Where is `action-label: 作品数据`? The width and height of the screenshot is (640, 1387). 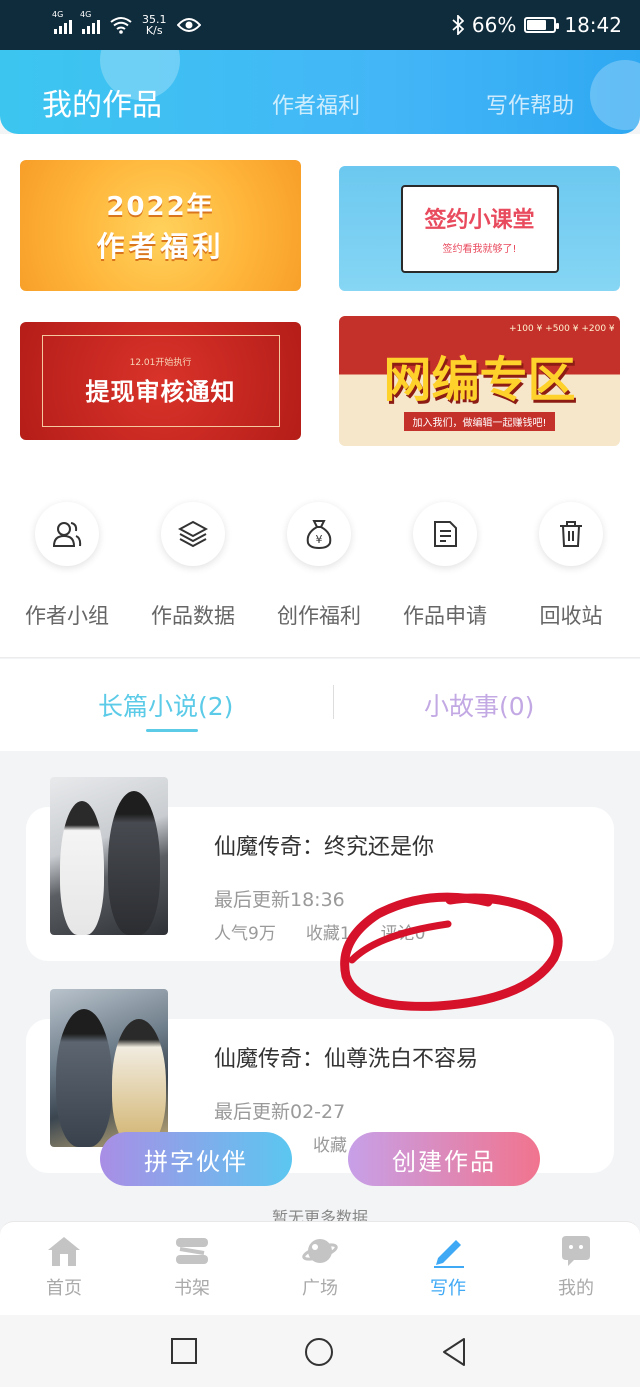
action-label: 作品数据 is located at coordinates (193, 616).